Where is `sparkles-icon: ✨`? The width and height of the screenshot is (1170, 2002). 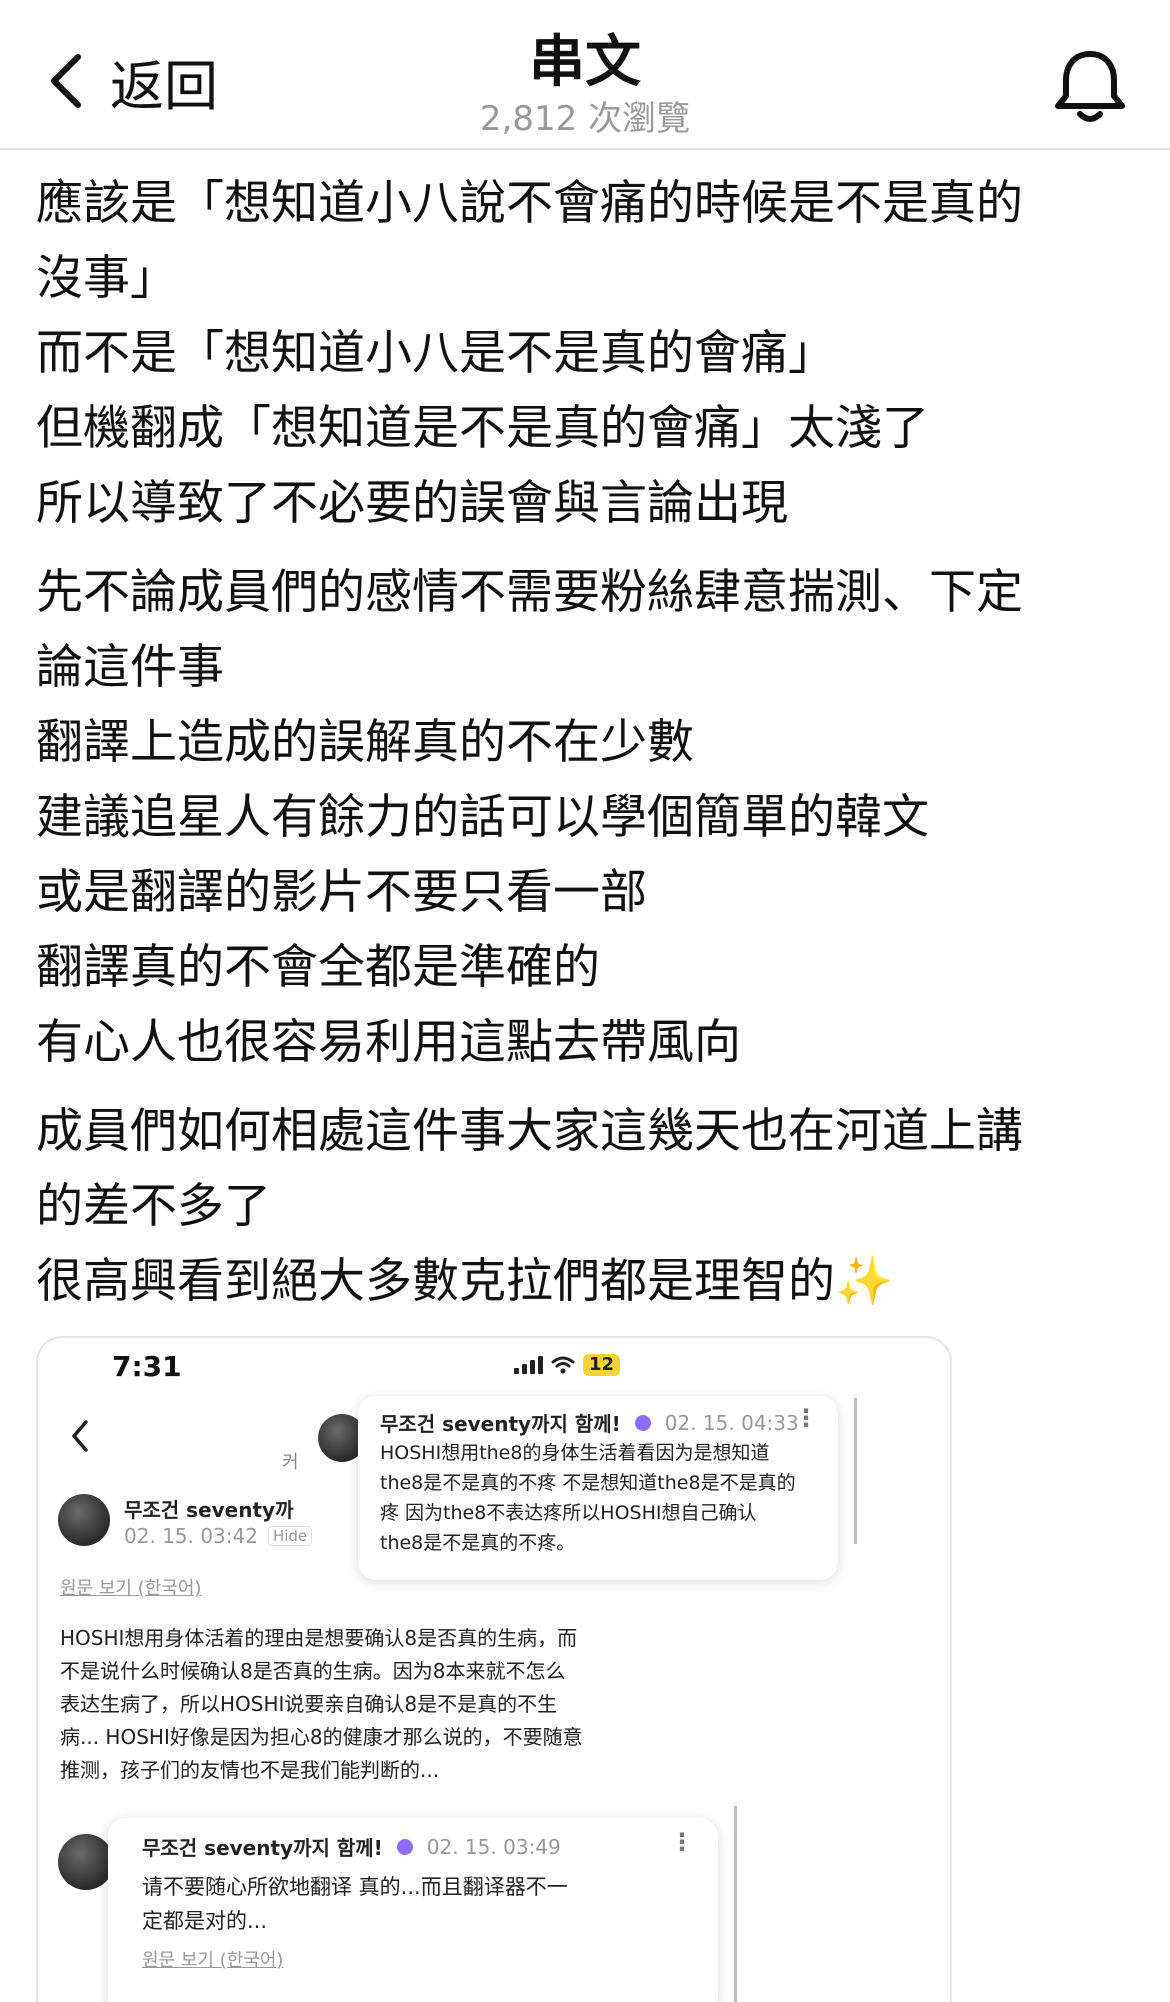
sparkles-icon: ✨ is located at coordinates (864, 1281).